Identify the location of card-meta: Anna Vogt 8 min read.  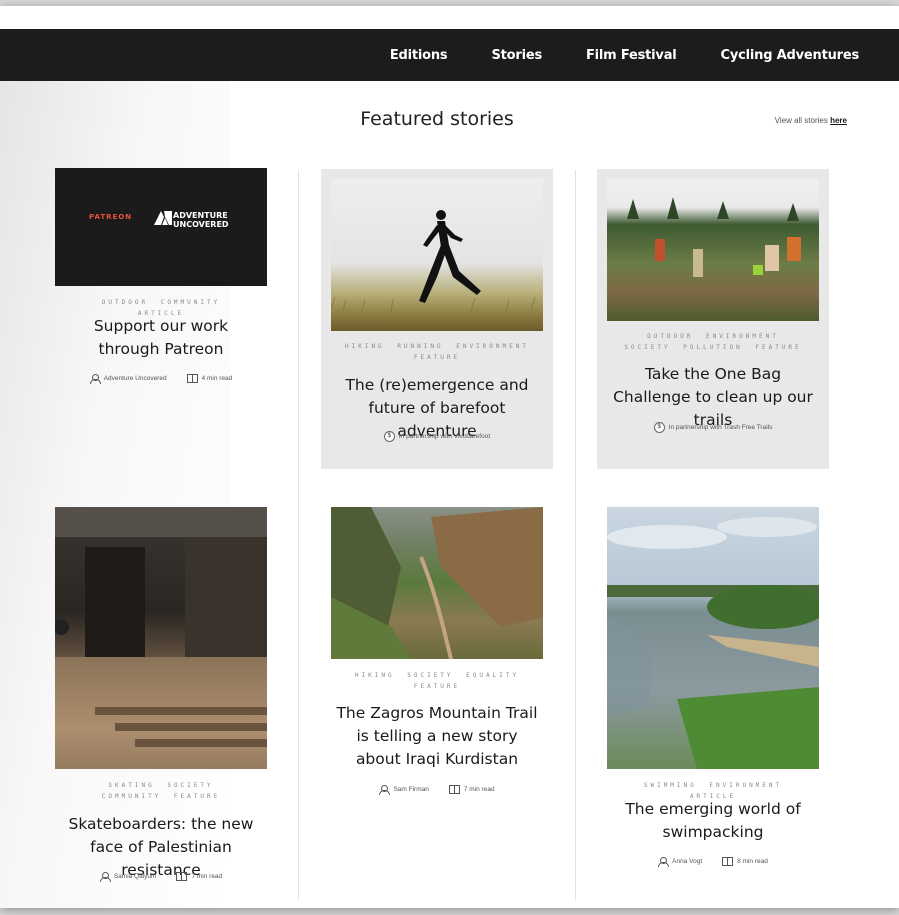
(713, 862).